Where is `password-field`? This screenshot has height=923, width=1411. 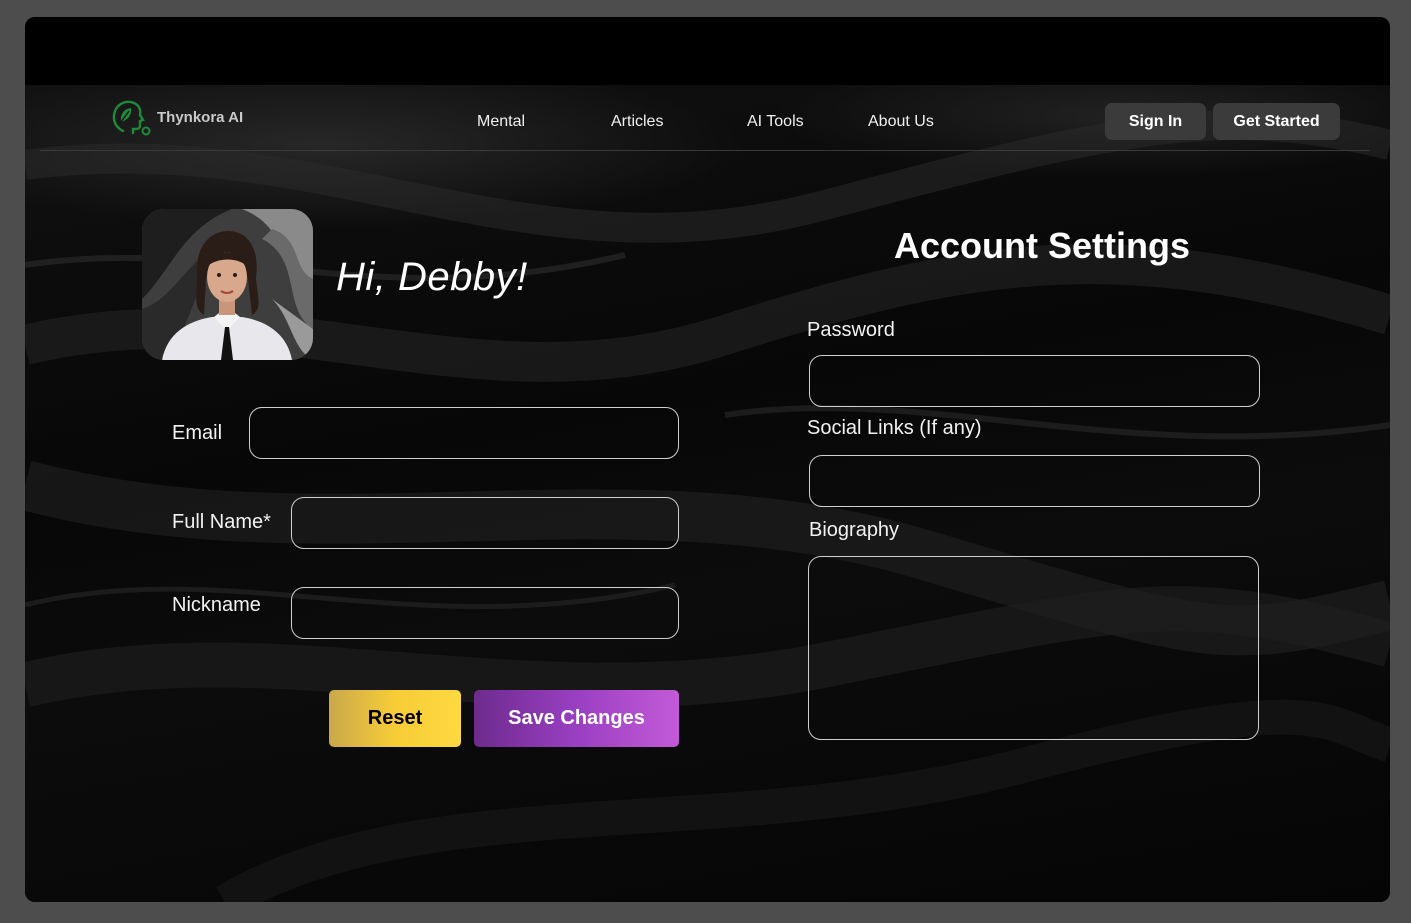
password-field is located at coordinates (1034, 381).